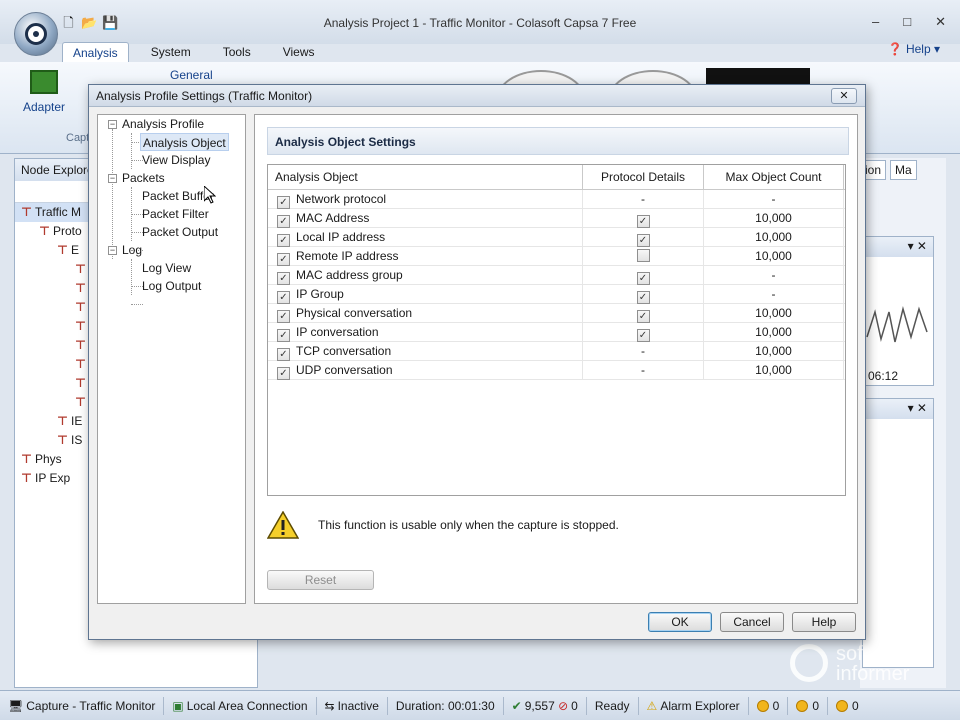 This screenshot has height=720, width=960. What do you see at coordinates (425, 370) in the screenshot?
I see `object-name-cell: ✓ UDP conversation` at bounding box center [425, 370].